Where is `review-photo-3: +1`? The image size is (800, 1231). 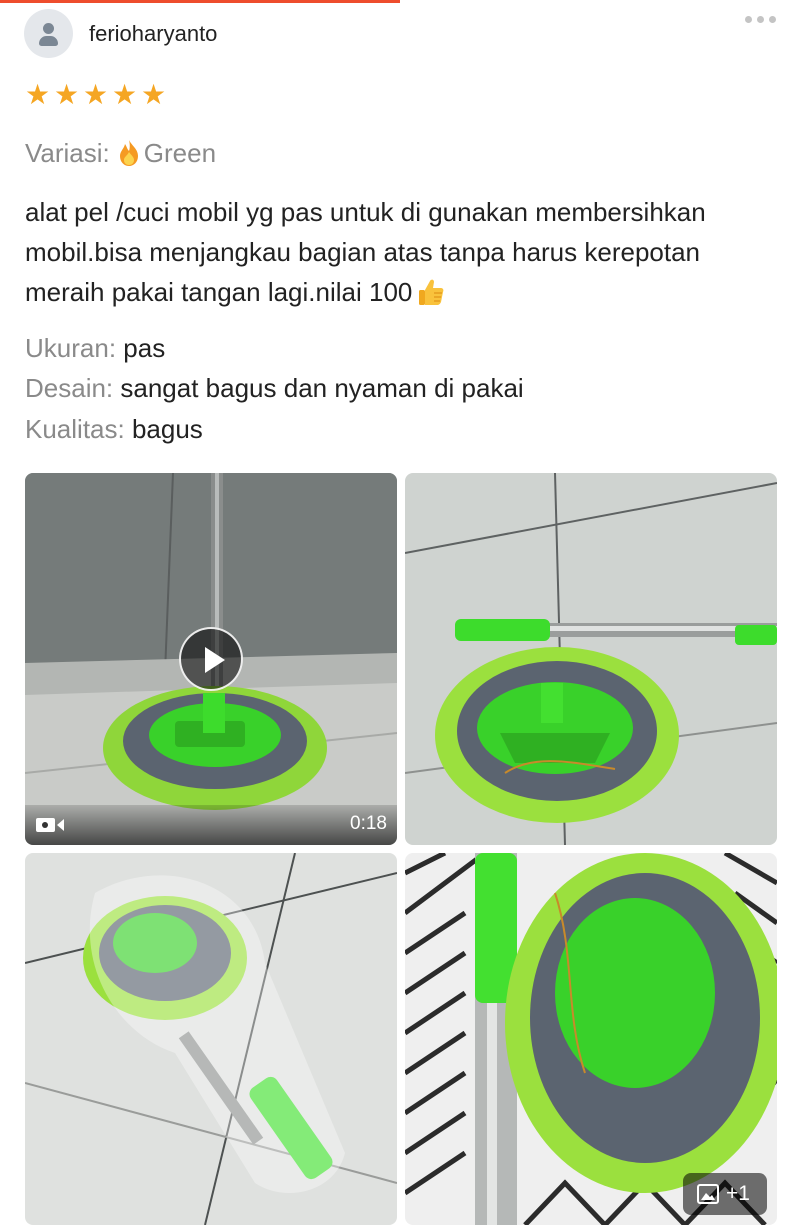
review-photo-3: +1 is located at coordinates (591, 1039).